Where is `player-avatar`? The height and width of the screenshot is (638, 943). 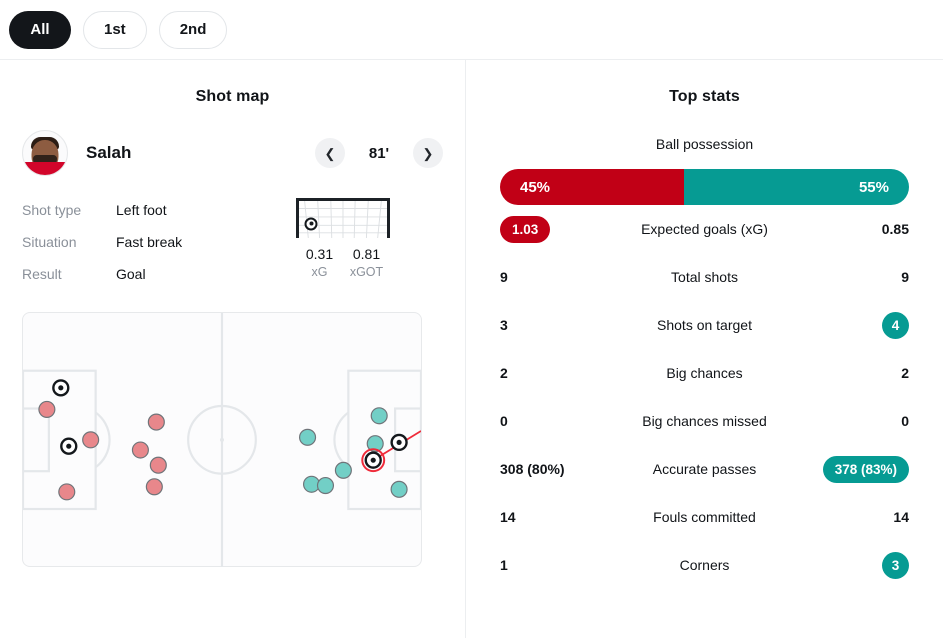 player-avatar is located at coordinates (45, 153).